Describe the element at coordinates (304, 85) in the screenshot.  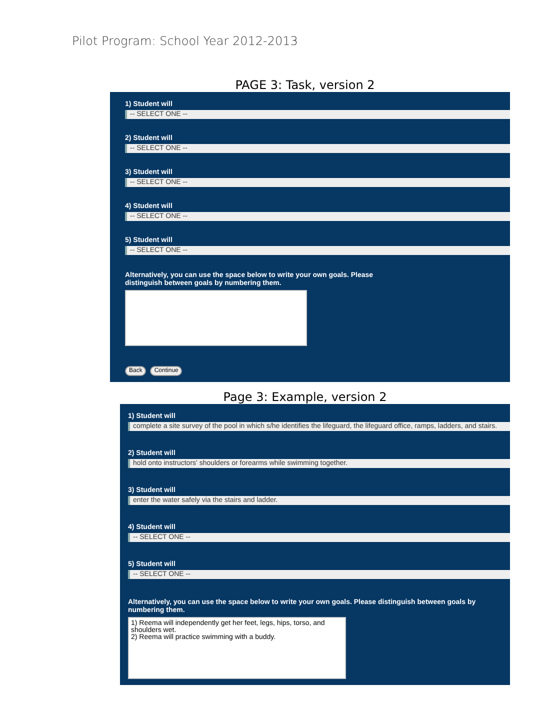
I see `section-title: PAGE 3: Task, version 2` at that location.